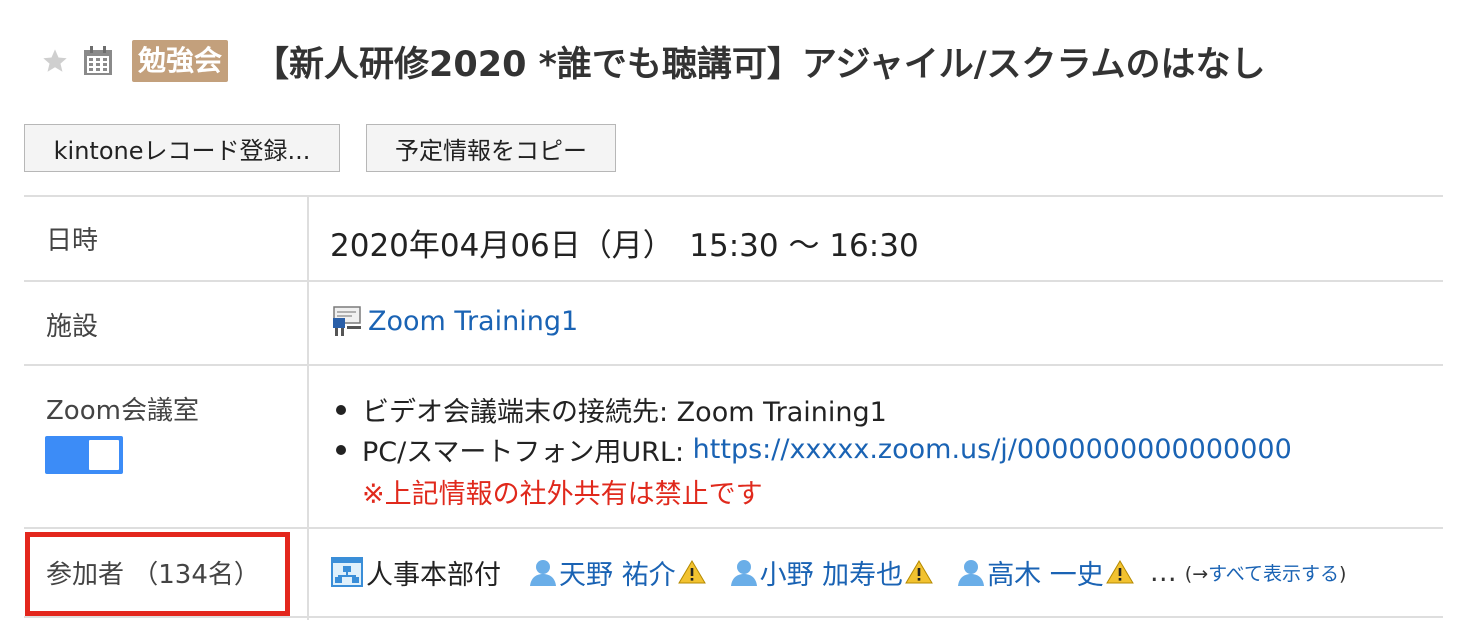  Describe the element at coordinates (180, 61) in the screenshot. I see `category-badge: 勉強会` at that location.